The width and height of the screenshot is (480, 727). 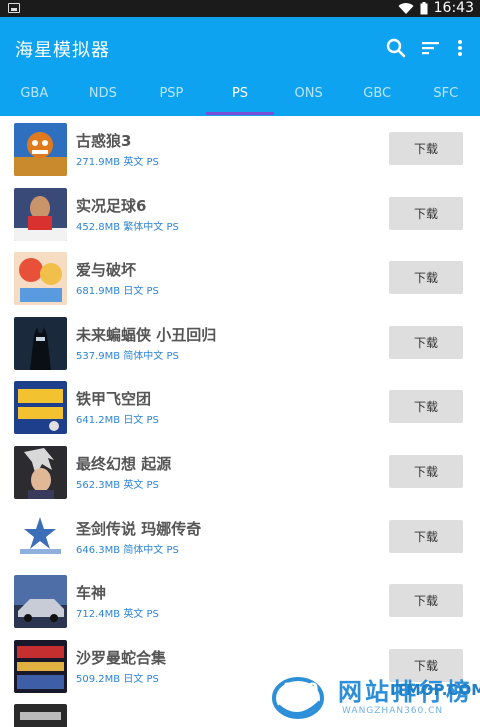 I want to click on game-meta: 509.2MB 日文 PS, so click(x=117, y=679).